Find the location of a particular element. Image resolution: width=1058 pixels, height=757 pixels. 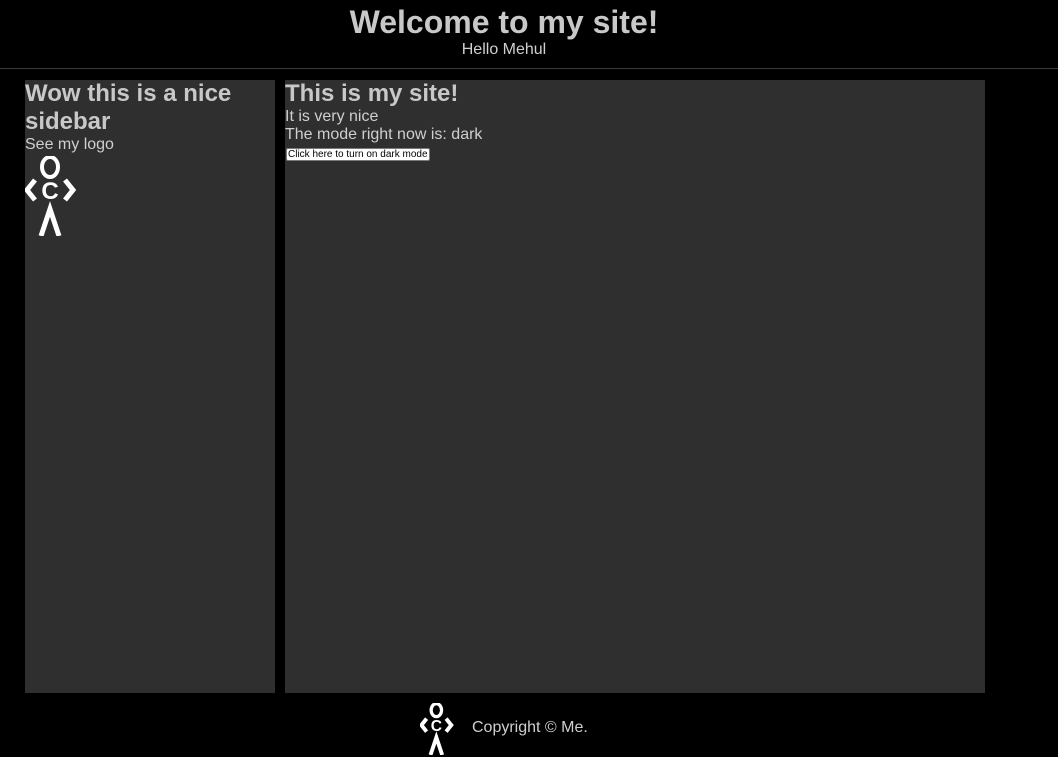

copyright-text: Copyright © Me. is located at coordinates (530, 727).